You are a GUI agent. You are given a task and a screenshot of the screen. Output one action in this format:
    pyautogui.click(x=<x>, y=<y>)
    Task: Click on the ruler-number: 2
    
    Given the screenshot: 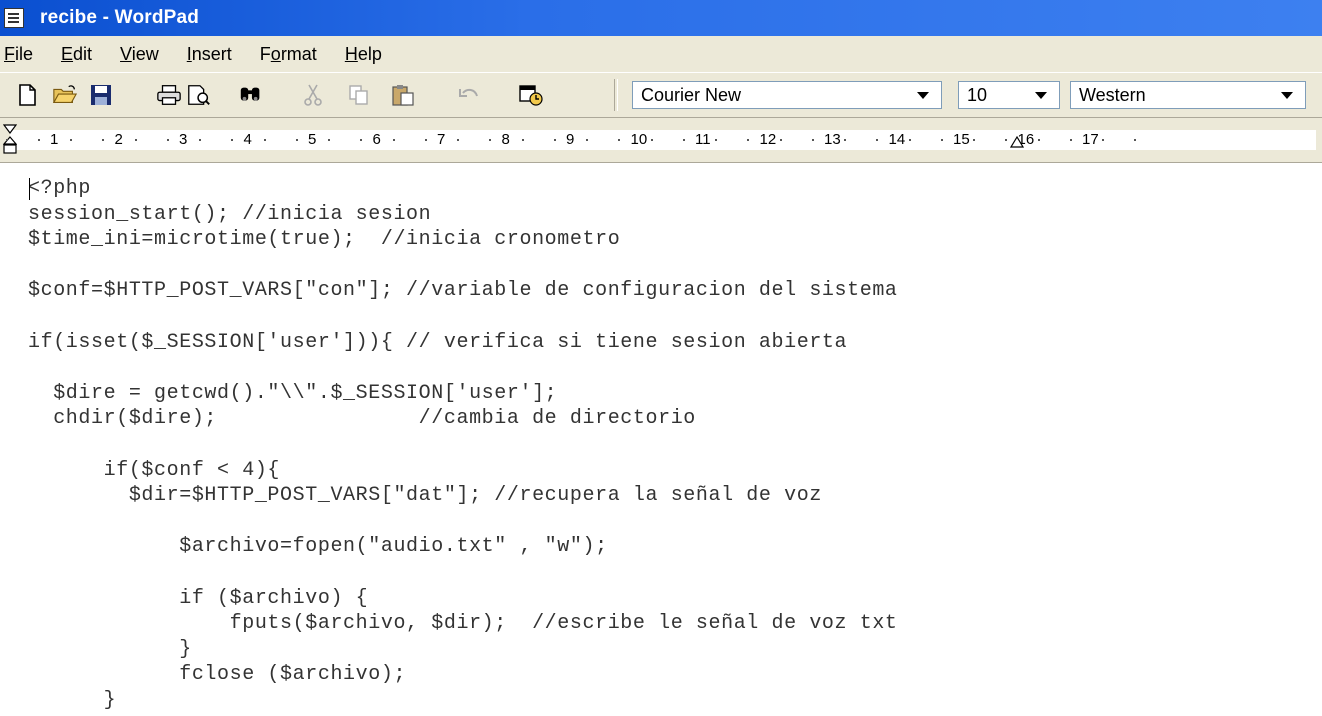 What is the action you would take?
    pyautogui.click(x=118, y=139)
    